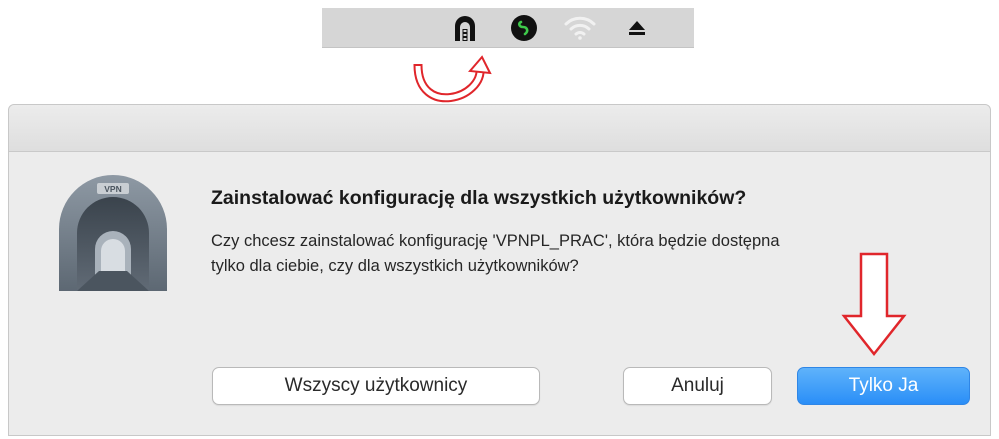  What do you see at coordinates (637, 27) in the screenshot?
I see `eject-icon` at bounding box center [637, 27].